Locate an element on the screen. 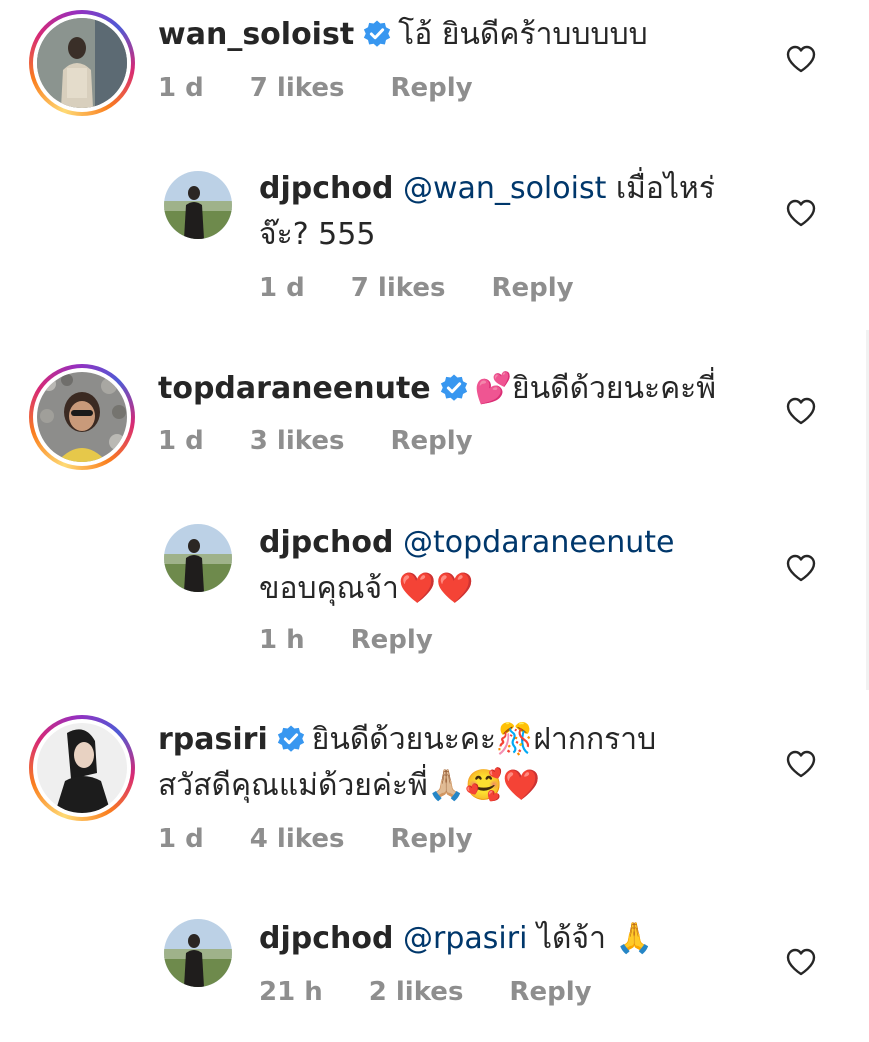  comment-meta: 1 d 3 likes Reply is located at coordinates (338, 441).